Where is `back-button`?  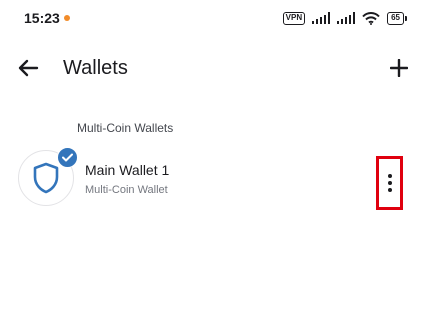
back-button is located at coordinates (28, 68).